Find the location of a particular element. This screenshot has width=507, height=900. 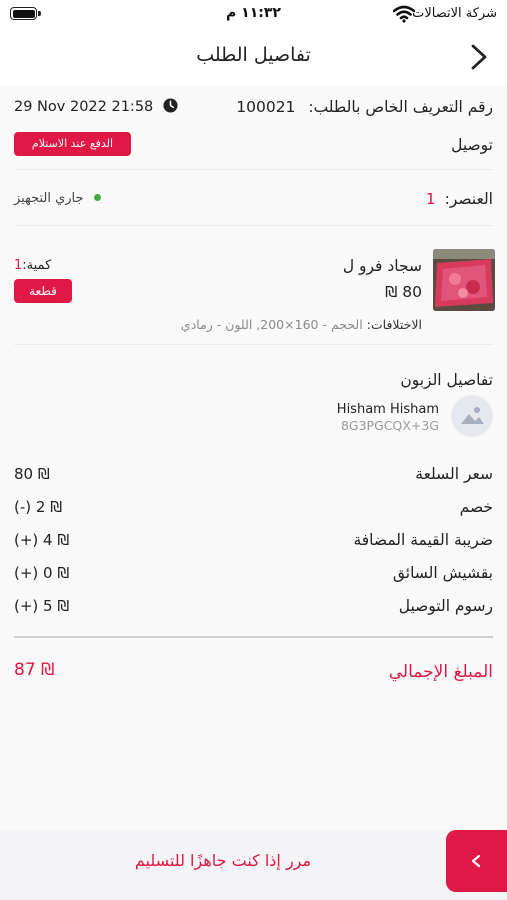

summary-row-item-price: سعر السلعة 80 ₪ is located at coordinates (253, 475).